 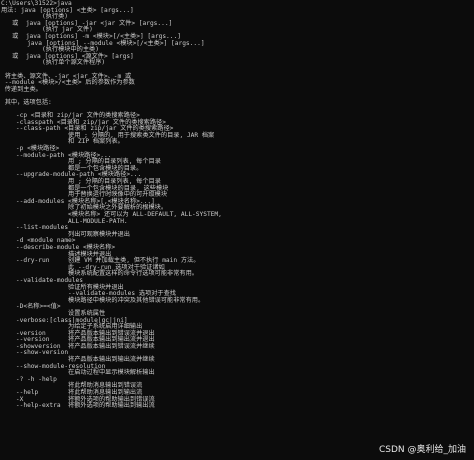 What do you see at coordinates (68, 83) in the screenshot?
I see `console-line: --module <模块>/<主类> 后的参数作为参数` at bounding box center [68, 83].